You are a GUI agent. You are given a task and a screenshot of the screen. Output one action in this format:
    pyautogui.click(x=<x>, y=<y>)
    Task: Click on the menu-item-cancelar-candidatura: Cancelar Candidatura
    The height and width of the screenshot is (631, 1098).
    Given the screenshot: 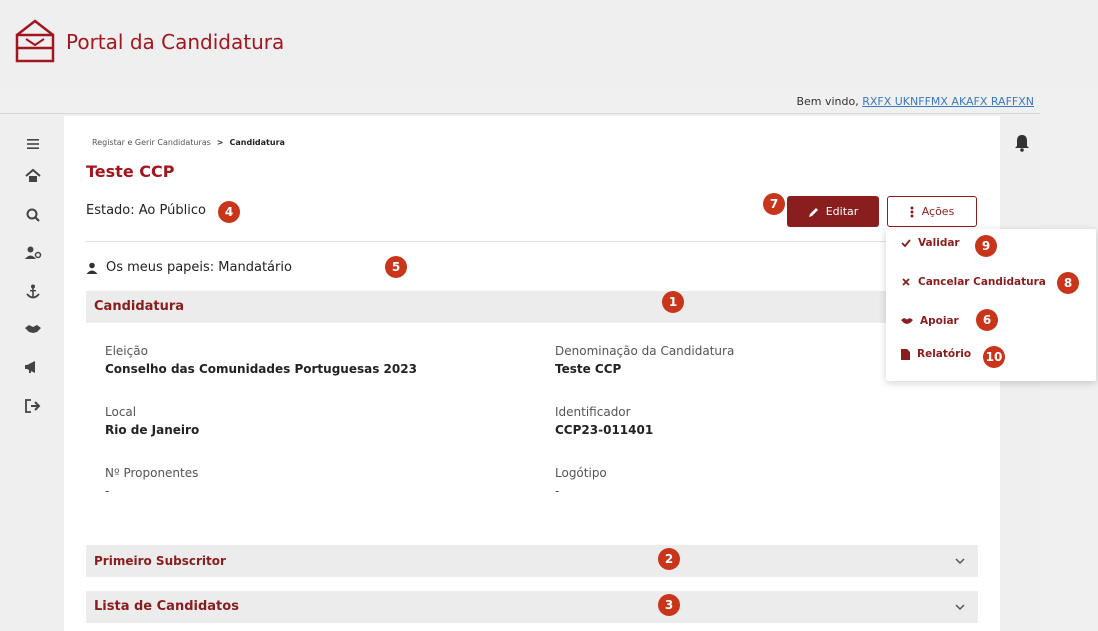 What is the action you would take?
    pyautogui.click(x=973, y=282)
    